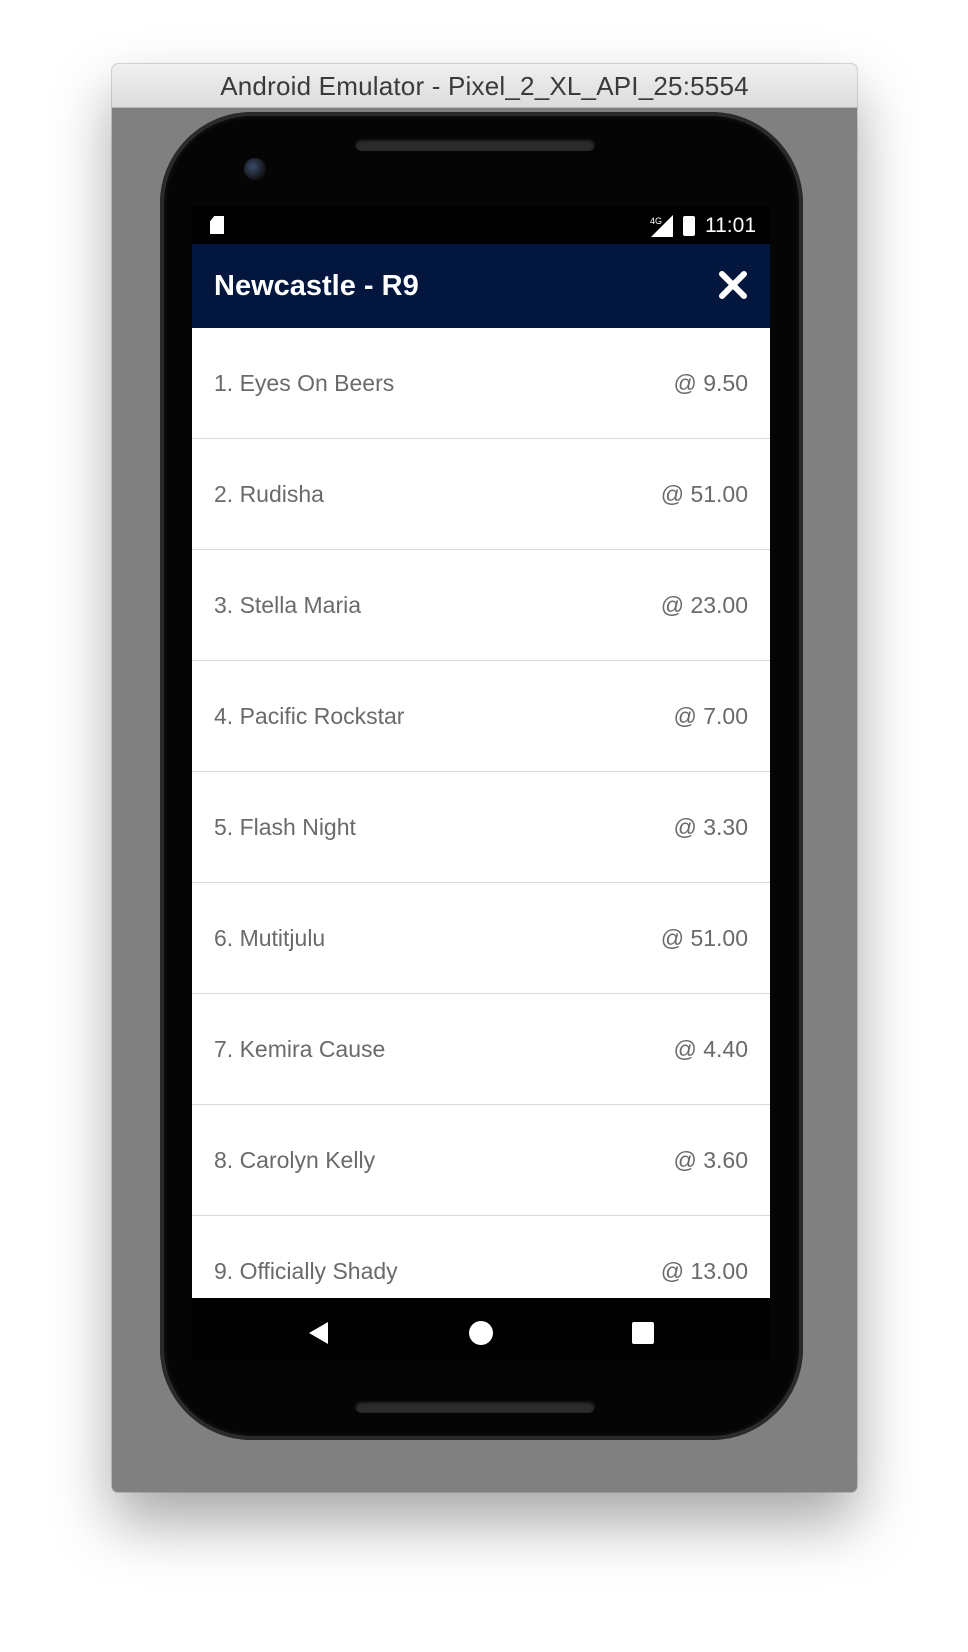  What do you see at coordinates (702, 226) in the screenshot?
I see `status-icons: 4G 11:01` at bounding box center [702, 226].